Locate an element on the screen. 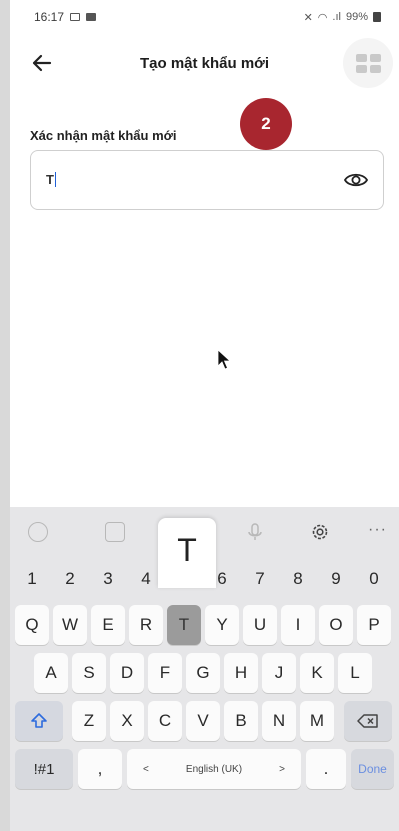  password-value: T is located at coordinates (50, 179).